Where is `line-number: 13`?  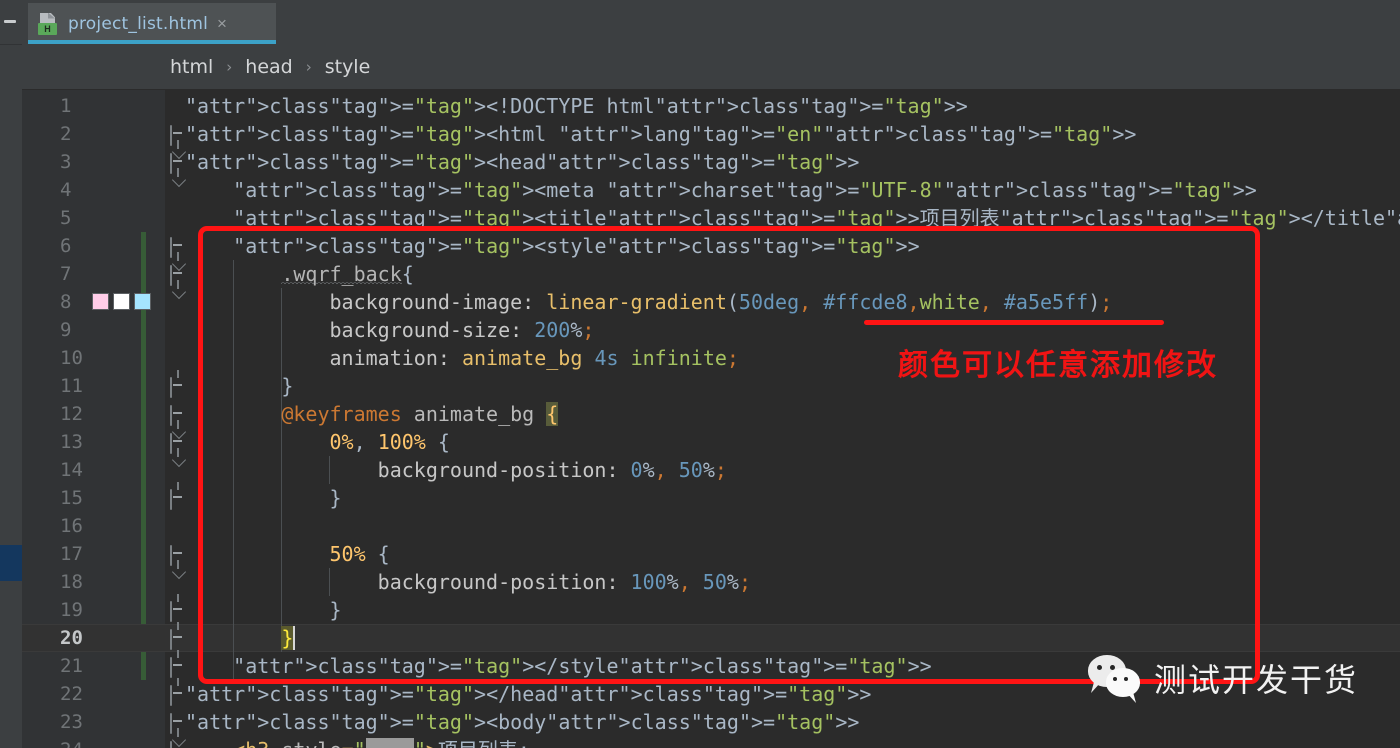 line-number: 13 is located at coordinates (71, 442).